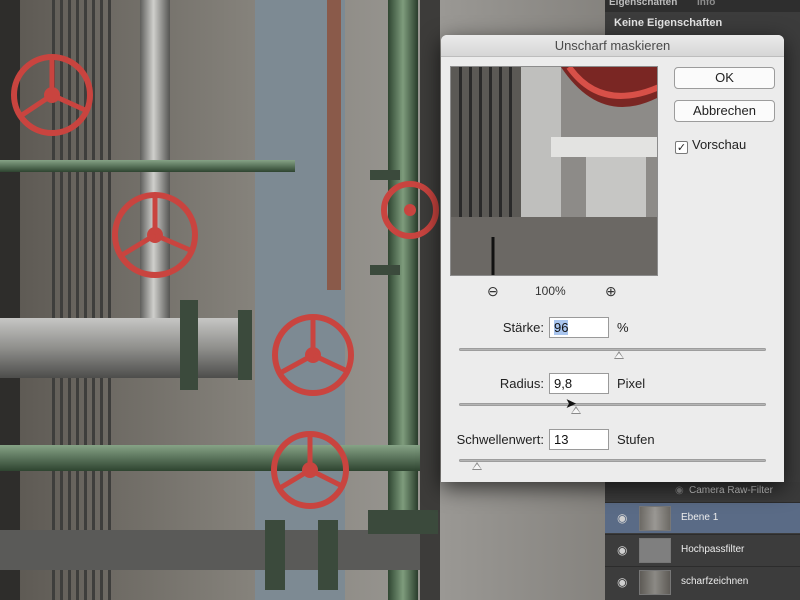 The width and height of the screenshot is (800, 600). Describe the element at coordinates (611, 291) in the screenshot. I see `zoom-in-icon: ⊕` at that location.